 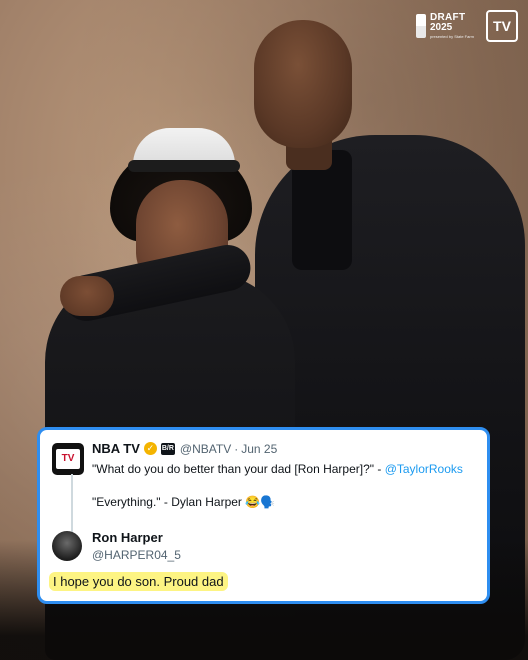 I want to click on thread-line, so click(x=72, y=503).